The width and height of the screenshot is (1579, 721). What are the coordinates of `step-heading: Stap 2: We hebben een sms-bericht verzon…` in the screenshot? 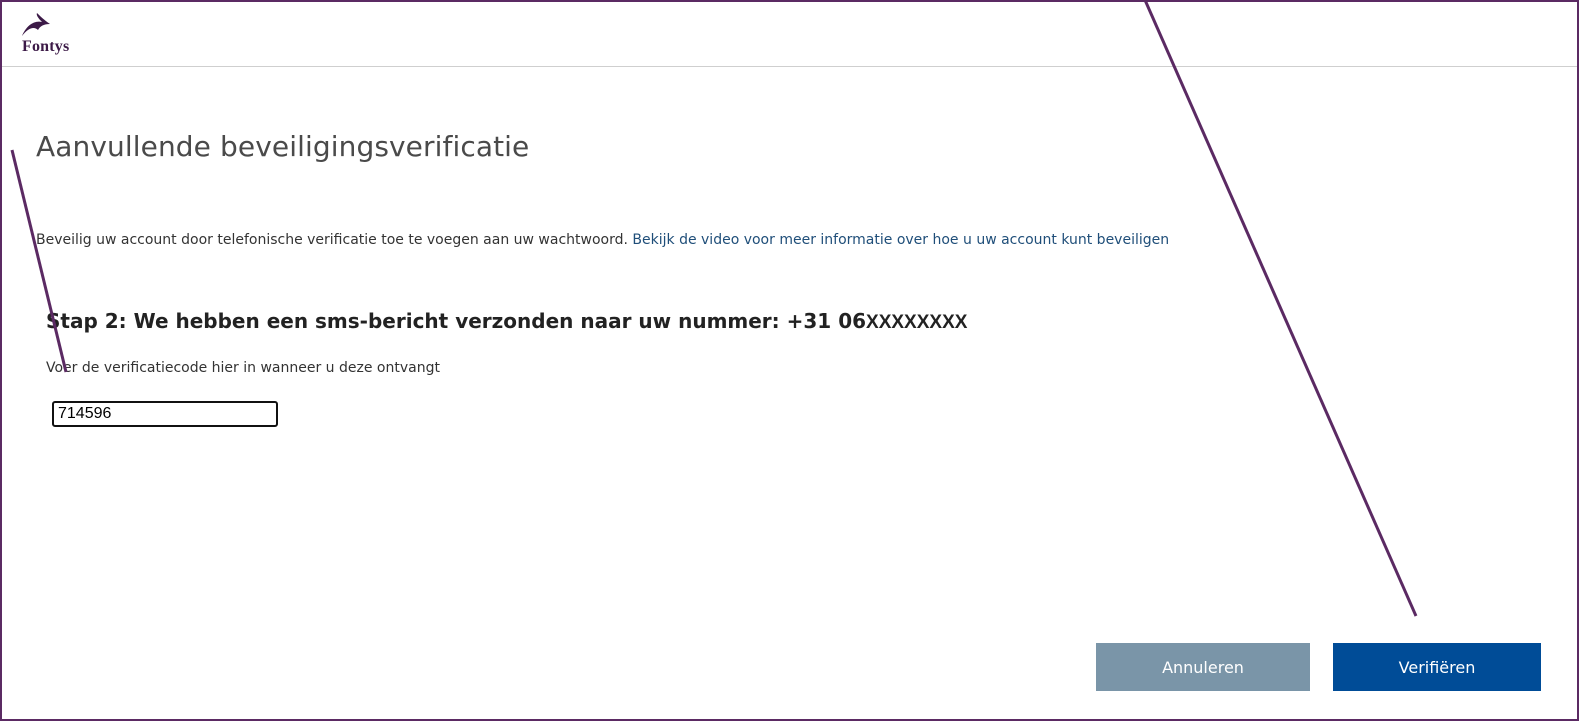 It's located at (506, 321).